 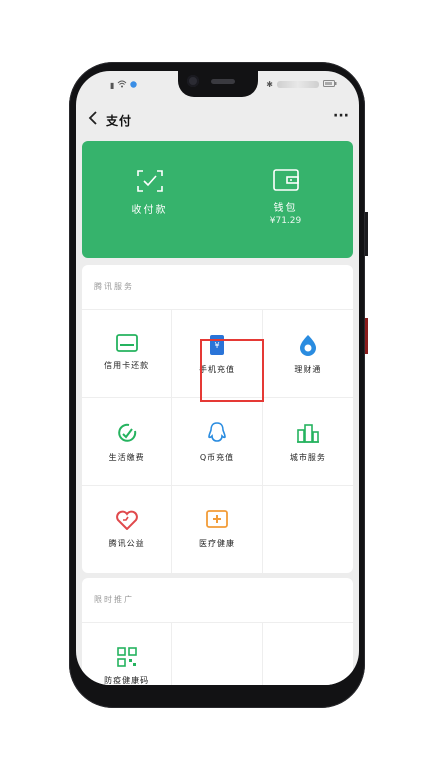 I want to click on service-wealth-management: 理财通, so click(x=307, y=354).